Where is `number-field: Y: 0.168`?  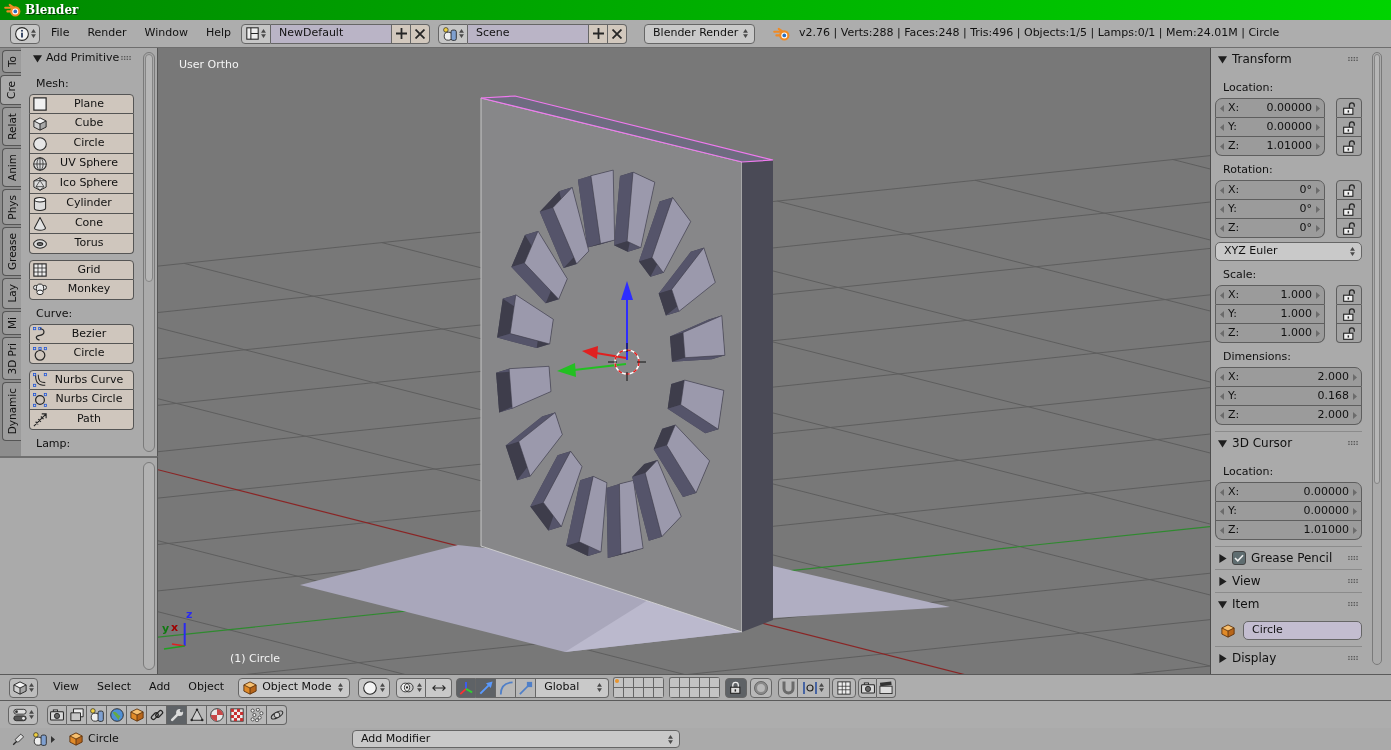
number-field: Y: 0.168 is located at coordinates (1288, 396).